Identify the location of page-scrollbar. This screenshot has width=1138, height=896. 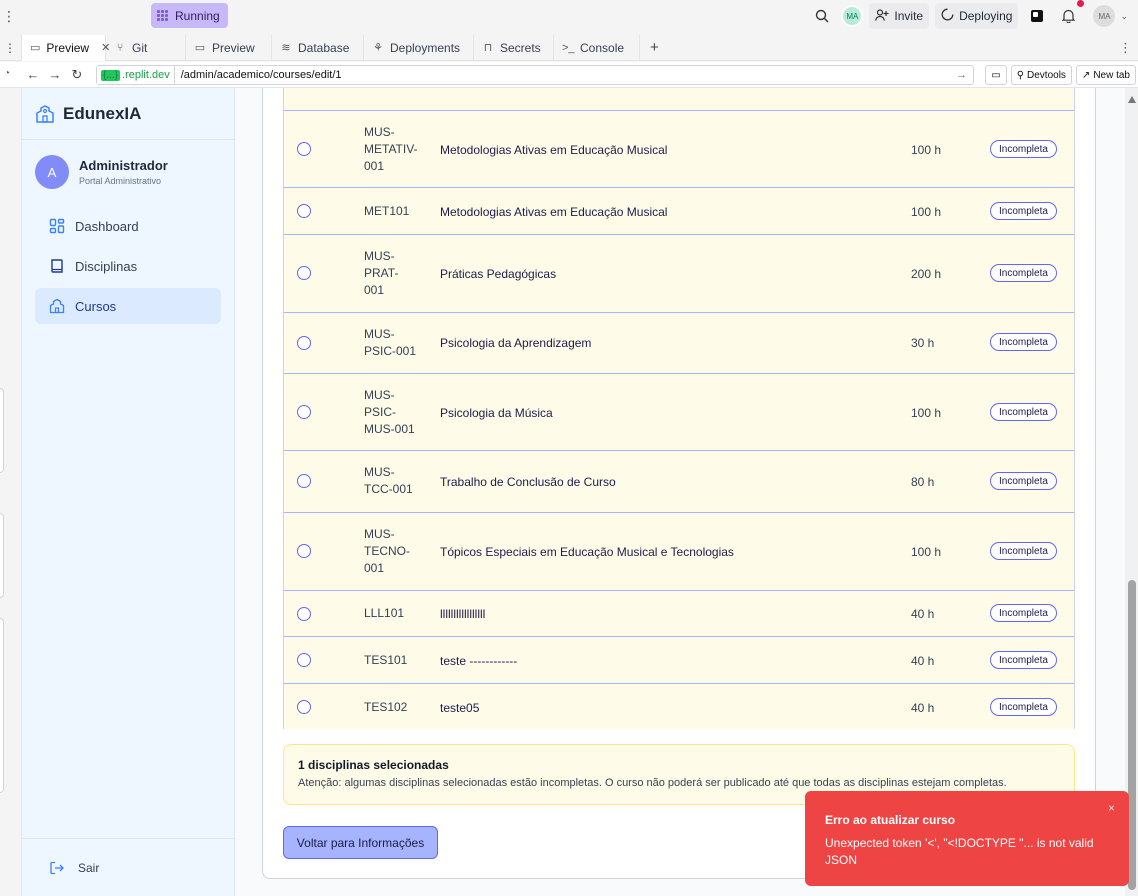
(1131, 492).